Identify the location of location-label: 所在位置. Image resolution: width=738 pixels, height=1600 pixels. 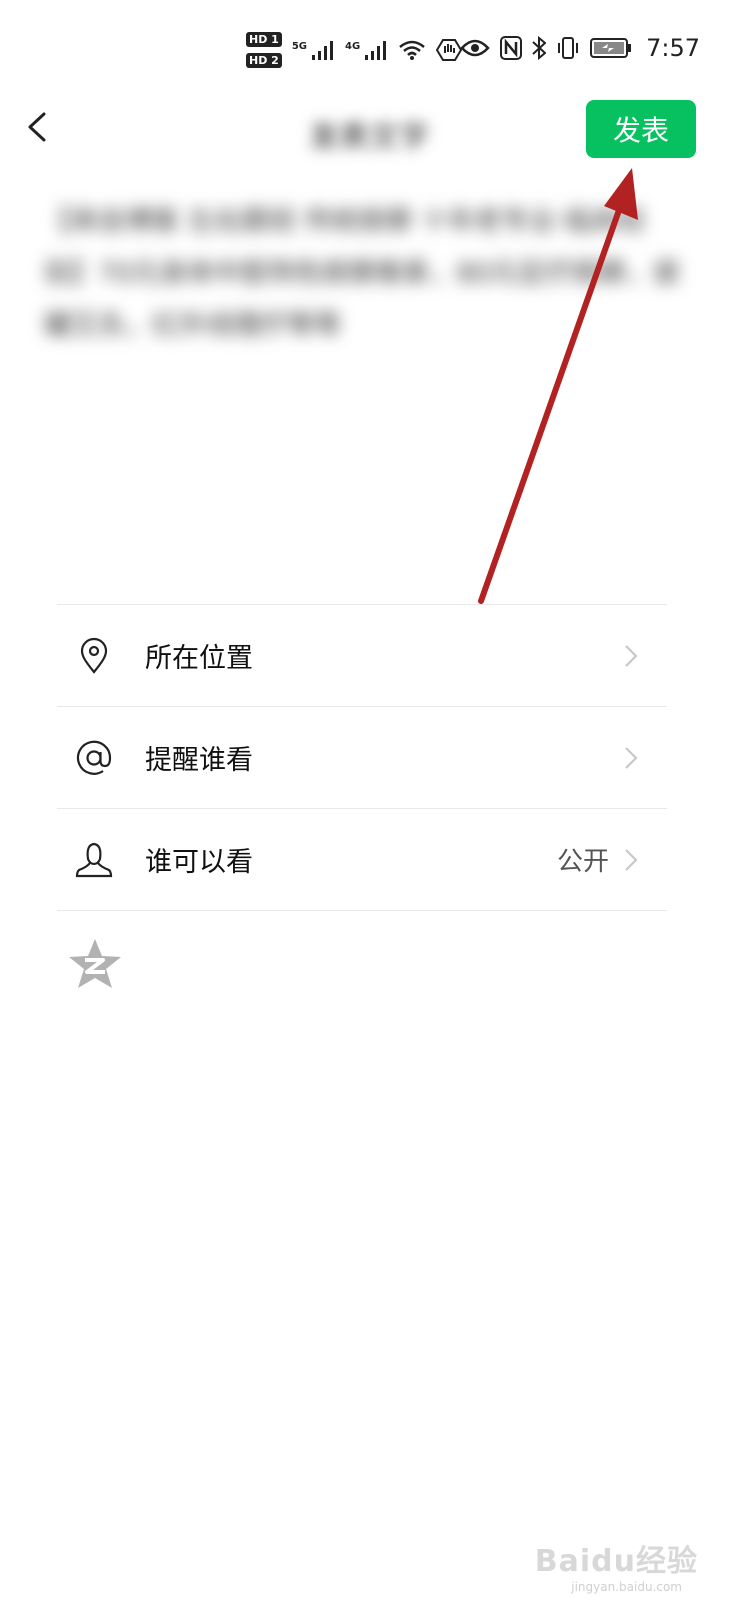
(199, 658).